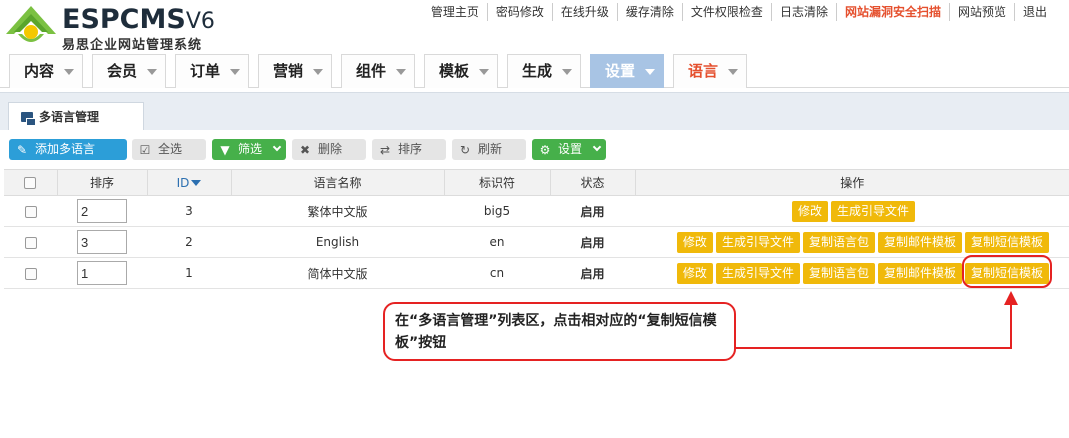  Describe the element at coordinates (584, 12) in the screenshot. I see `topnav-upgrade: 在线升级` at that location.